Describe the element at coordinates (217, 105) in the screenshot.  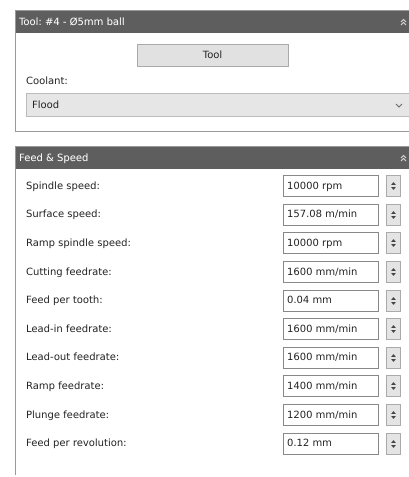
I see `coolant-dropdown: Flood` at that location.